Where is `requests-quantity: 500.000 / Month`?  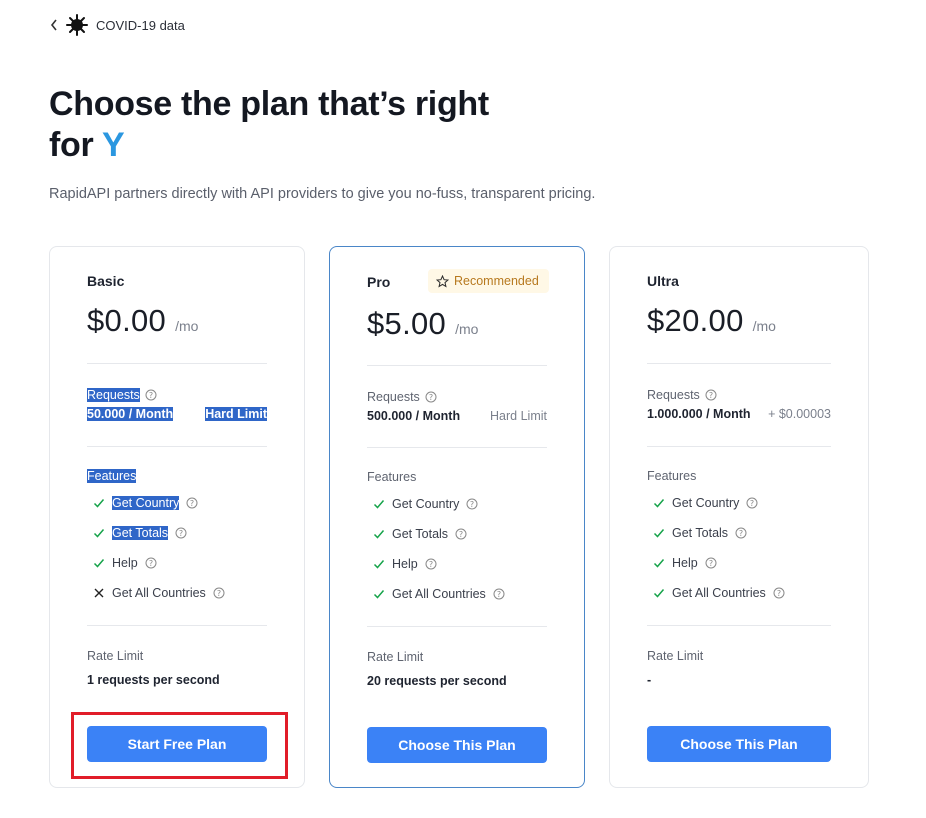
requests-quantity: 500.000 / Month is located at coordinates (414, 416).